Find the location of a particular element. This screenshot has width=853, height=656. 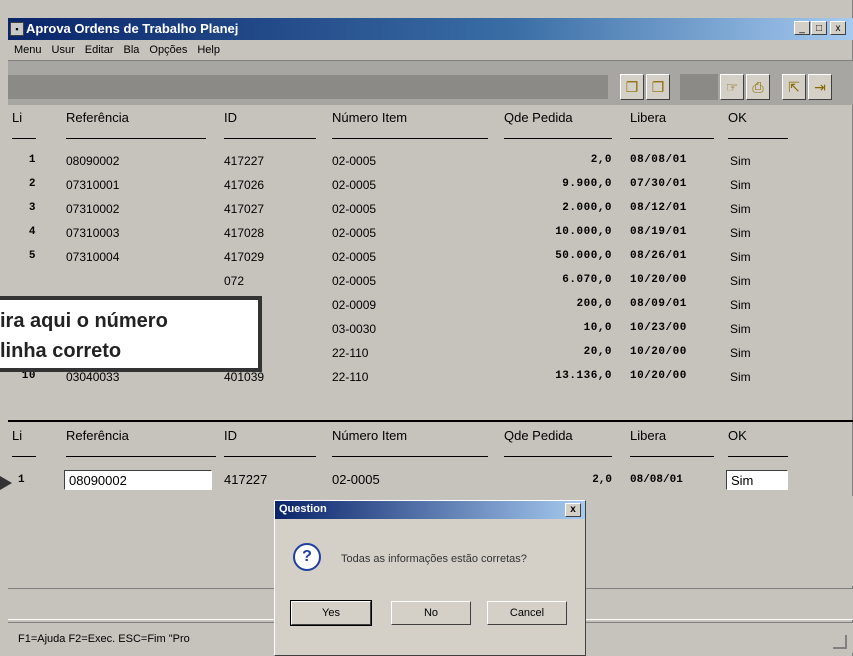

minimize-button: _ is located at coordinates (802, 28).